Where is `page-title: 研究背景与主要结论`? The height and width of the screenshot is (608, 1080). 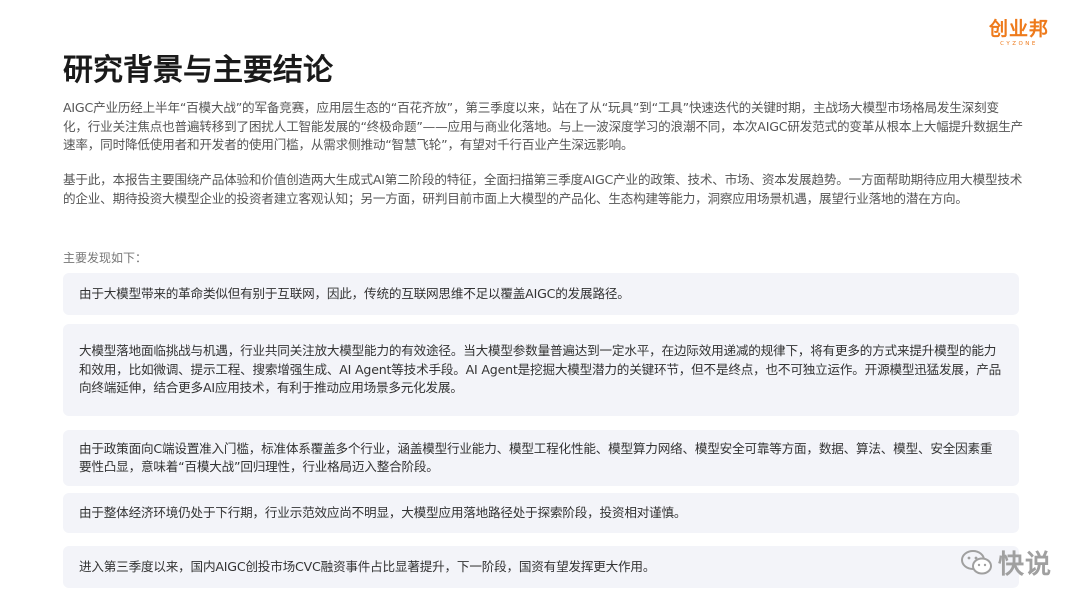 page-title: 研究背景与主要结论 is located at coordinates (198, 70).